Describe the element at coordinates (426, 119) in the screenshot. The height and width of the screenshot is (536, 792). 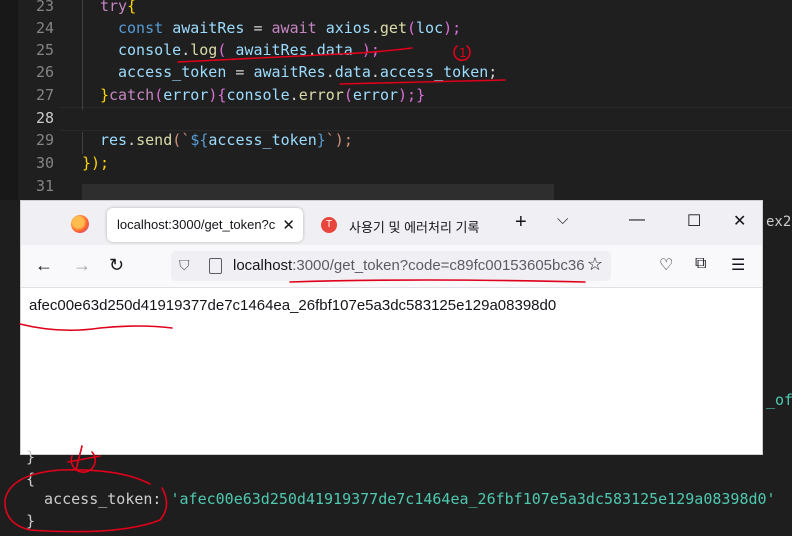
I see `current-line-highlight` at that location.